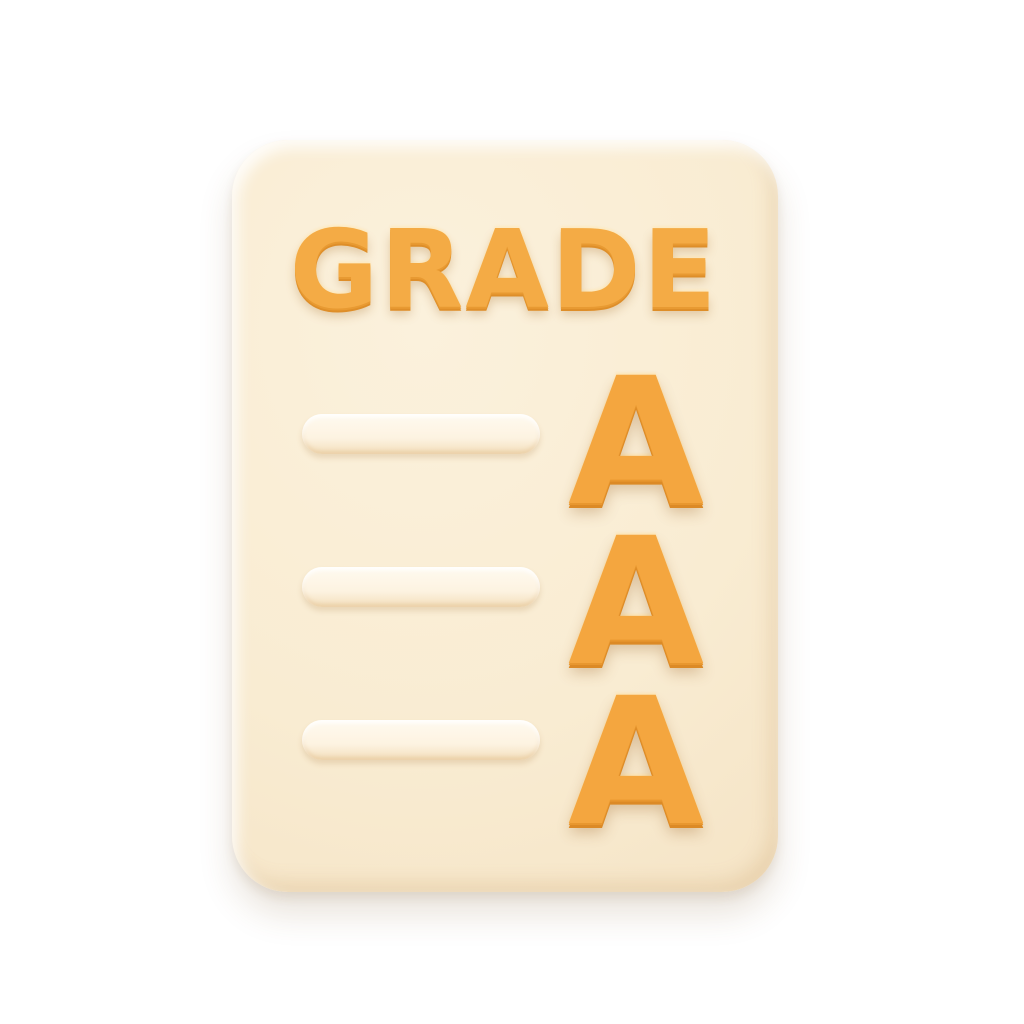 This screenshot has height=1024, width=1024. What do you see at coordinates (636, 762) in the screenshot?
I see `grade-letter-3: A` at bounding box center [636, 762].